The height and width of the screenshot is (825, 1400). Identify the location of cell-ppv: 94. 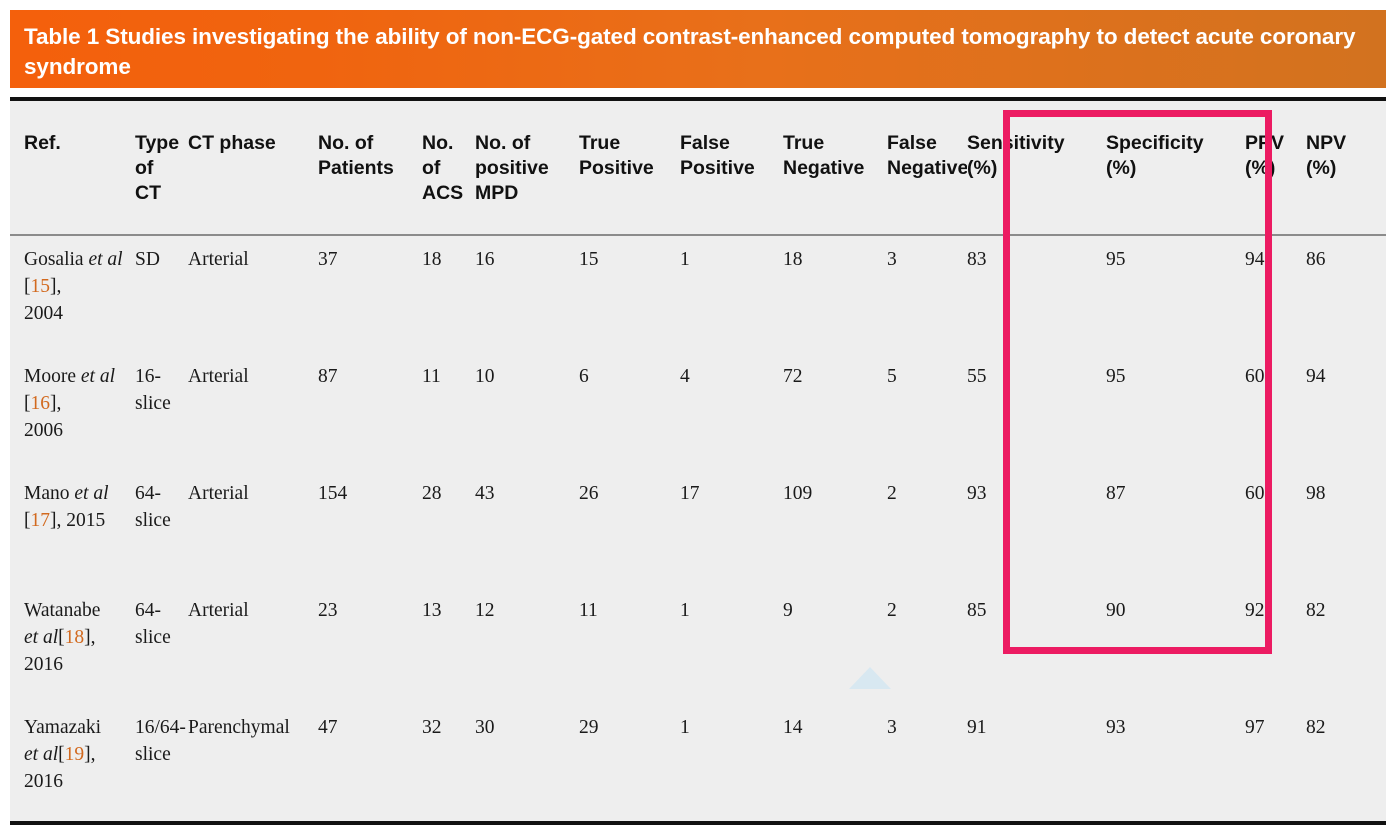
(1275, 294).